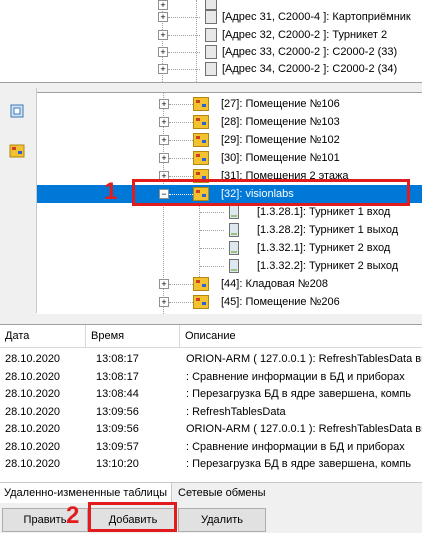 The height and width of the screenshot is (533, 422). I want to click on tree-row: + [Адрес 32, С2000-2 ]: Турникет 2, so click(211, 35).